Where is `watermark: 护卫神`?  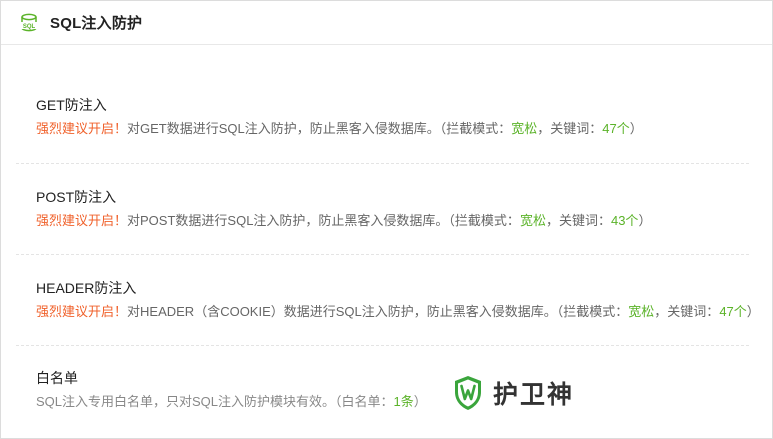 watermark: 护卫神 is located at coordinates (513, 393).